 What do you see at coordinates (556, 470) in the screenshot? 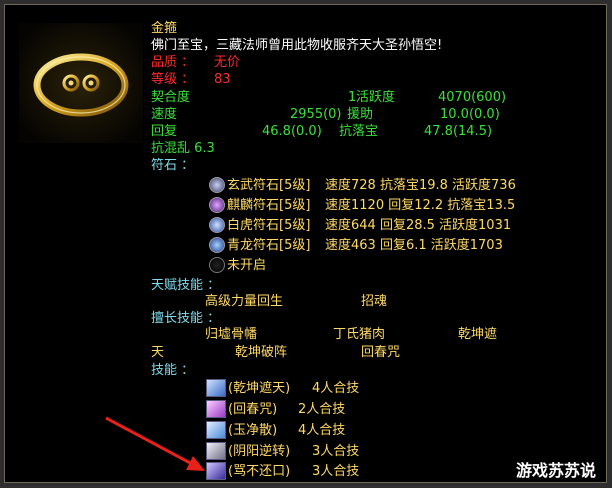
I see `watermark: 游戏苏苏说` at bounding box center [556, 470].